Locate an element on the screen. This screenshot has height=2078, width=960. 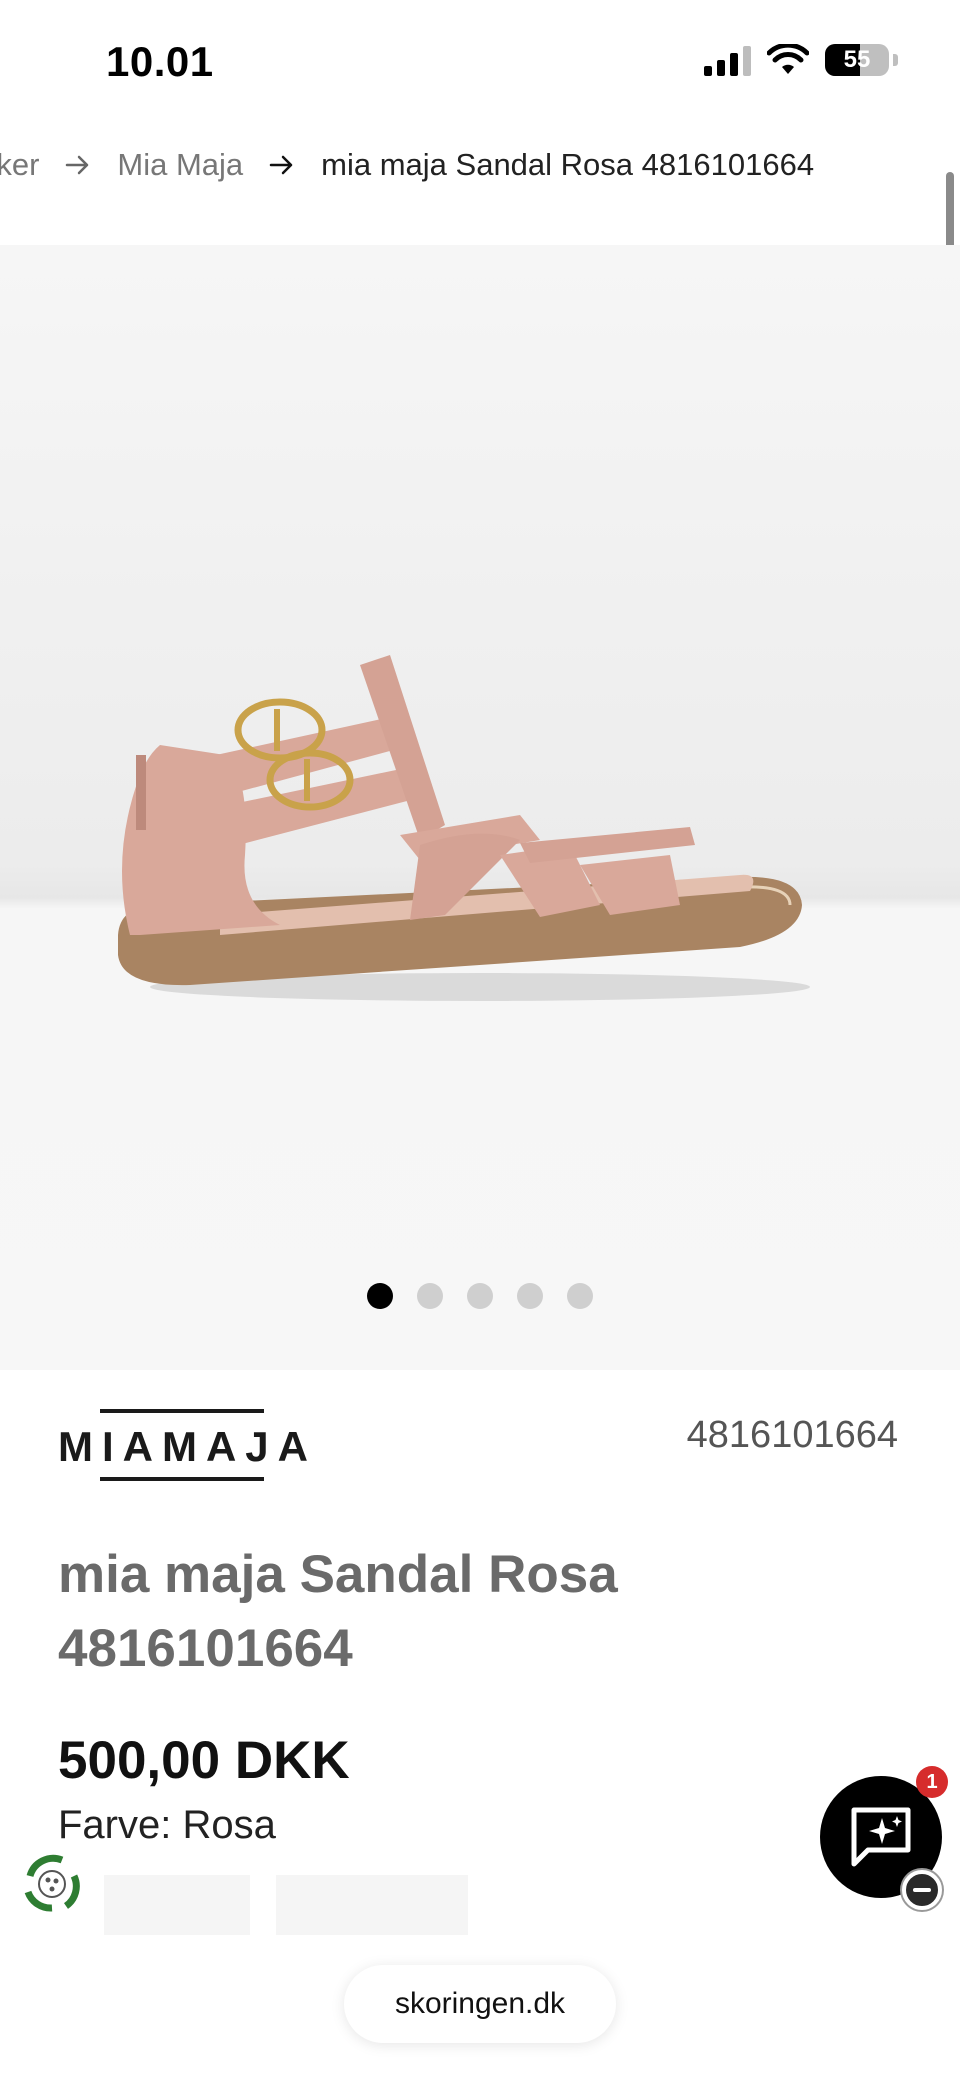
brand-logo: MIAMAJA is located at coordinates (183, 1445).